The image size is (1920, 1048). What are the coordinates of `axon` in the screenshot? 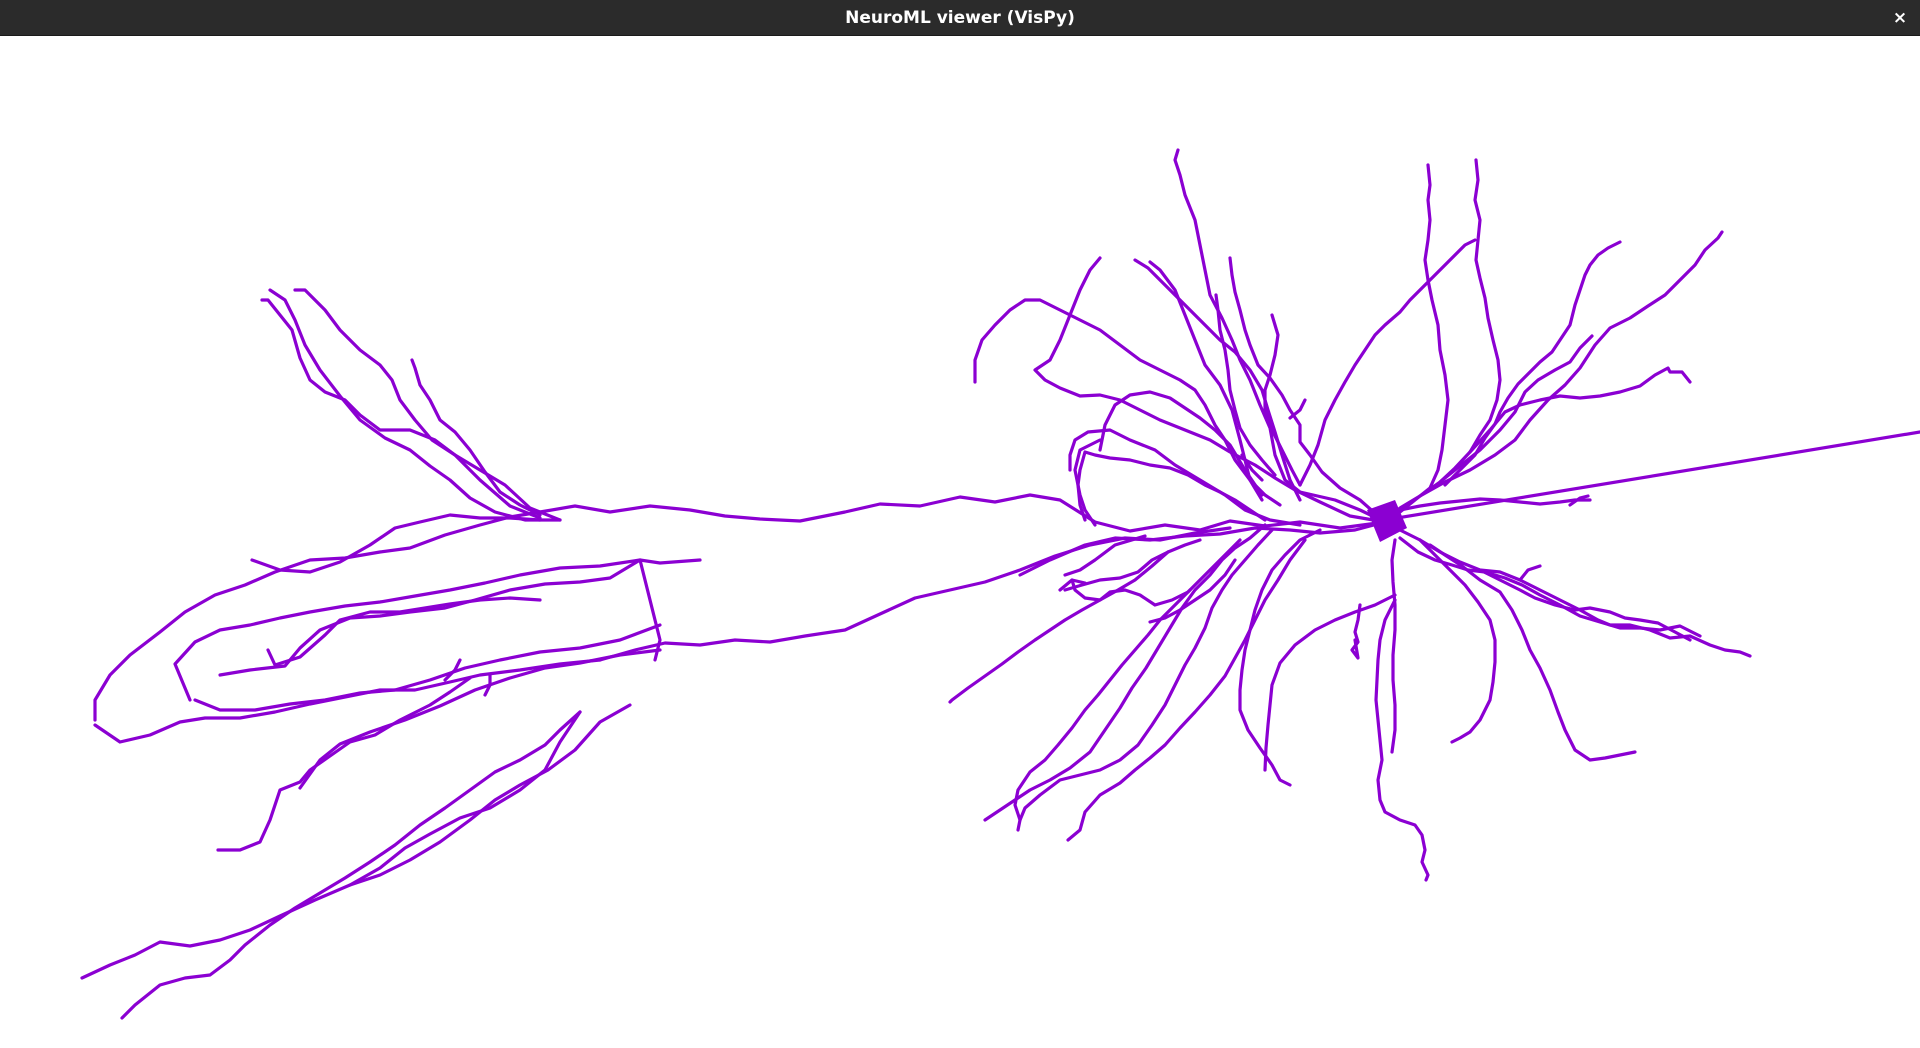 It's located at (1651, 476).